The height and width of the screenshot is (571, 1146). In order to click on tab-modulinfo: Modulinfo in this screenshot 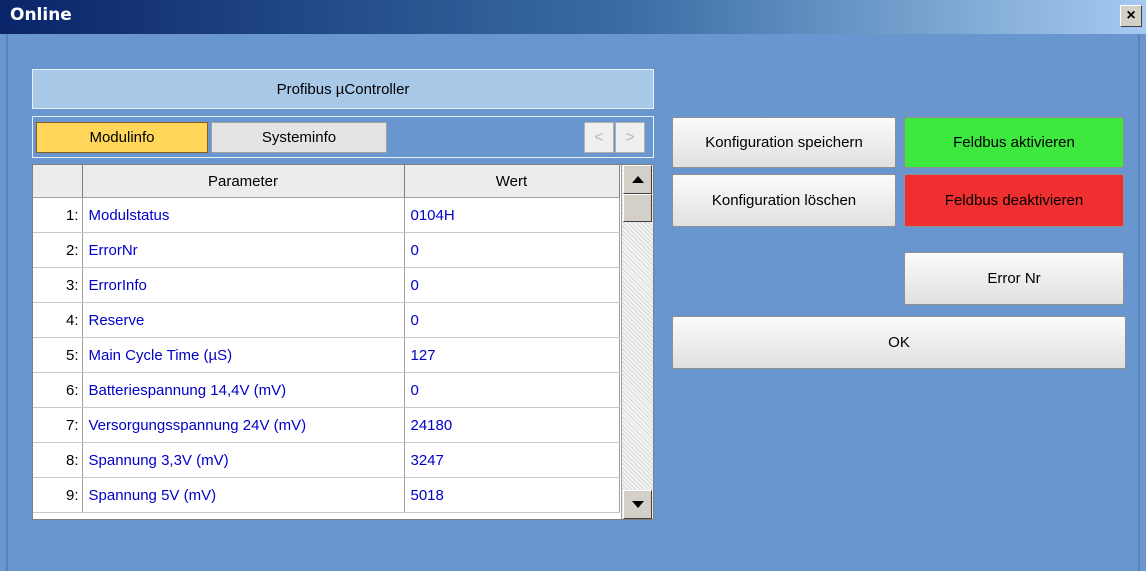, I will do `click(122, 137)`.